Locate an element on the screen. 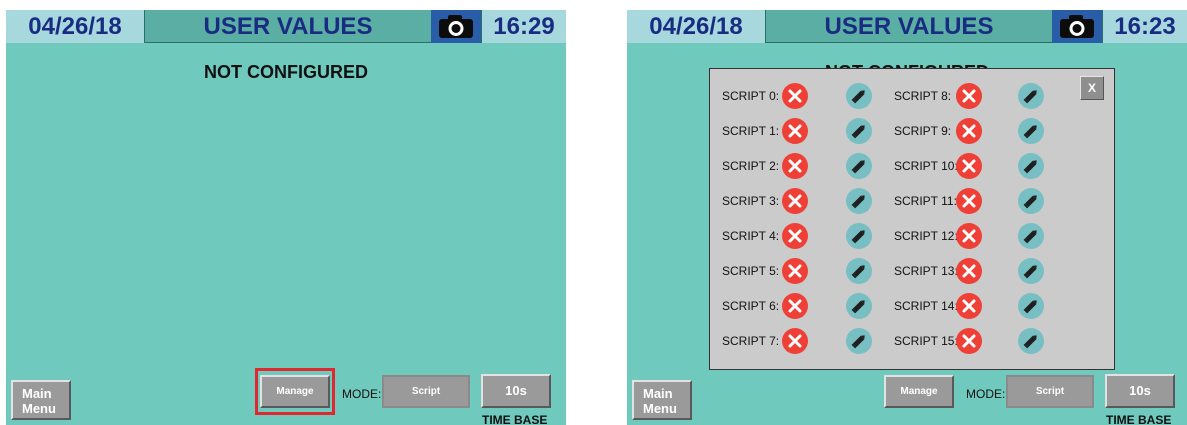  script-row: SCRIPT 14: is located at coordinates (969, 306).